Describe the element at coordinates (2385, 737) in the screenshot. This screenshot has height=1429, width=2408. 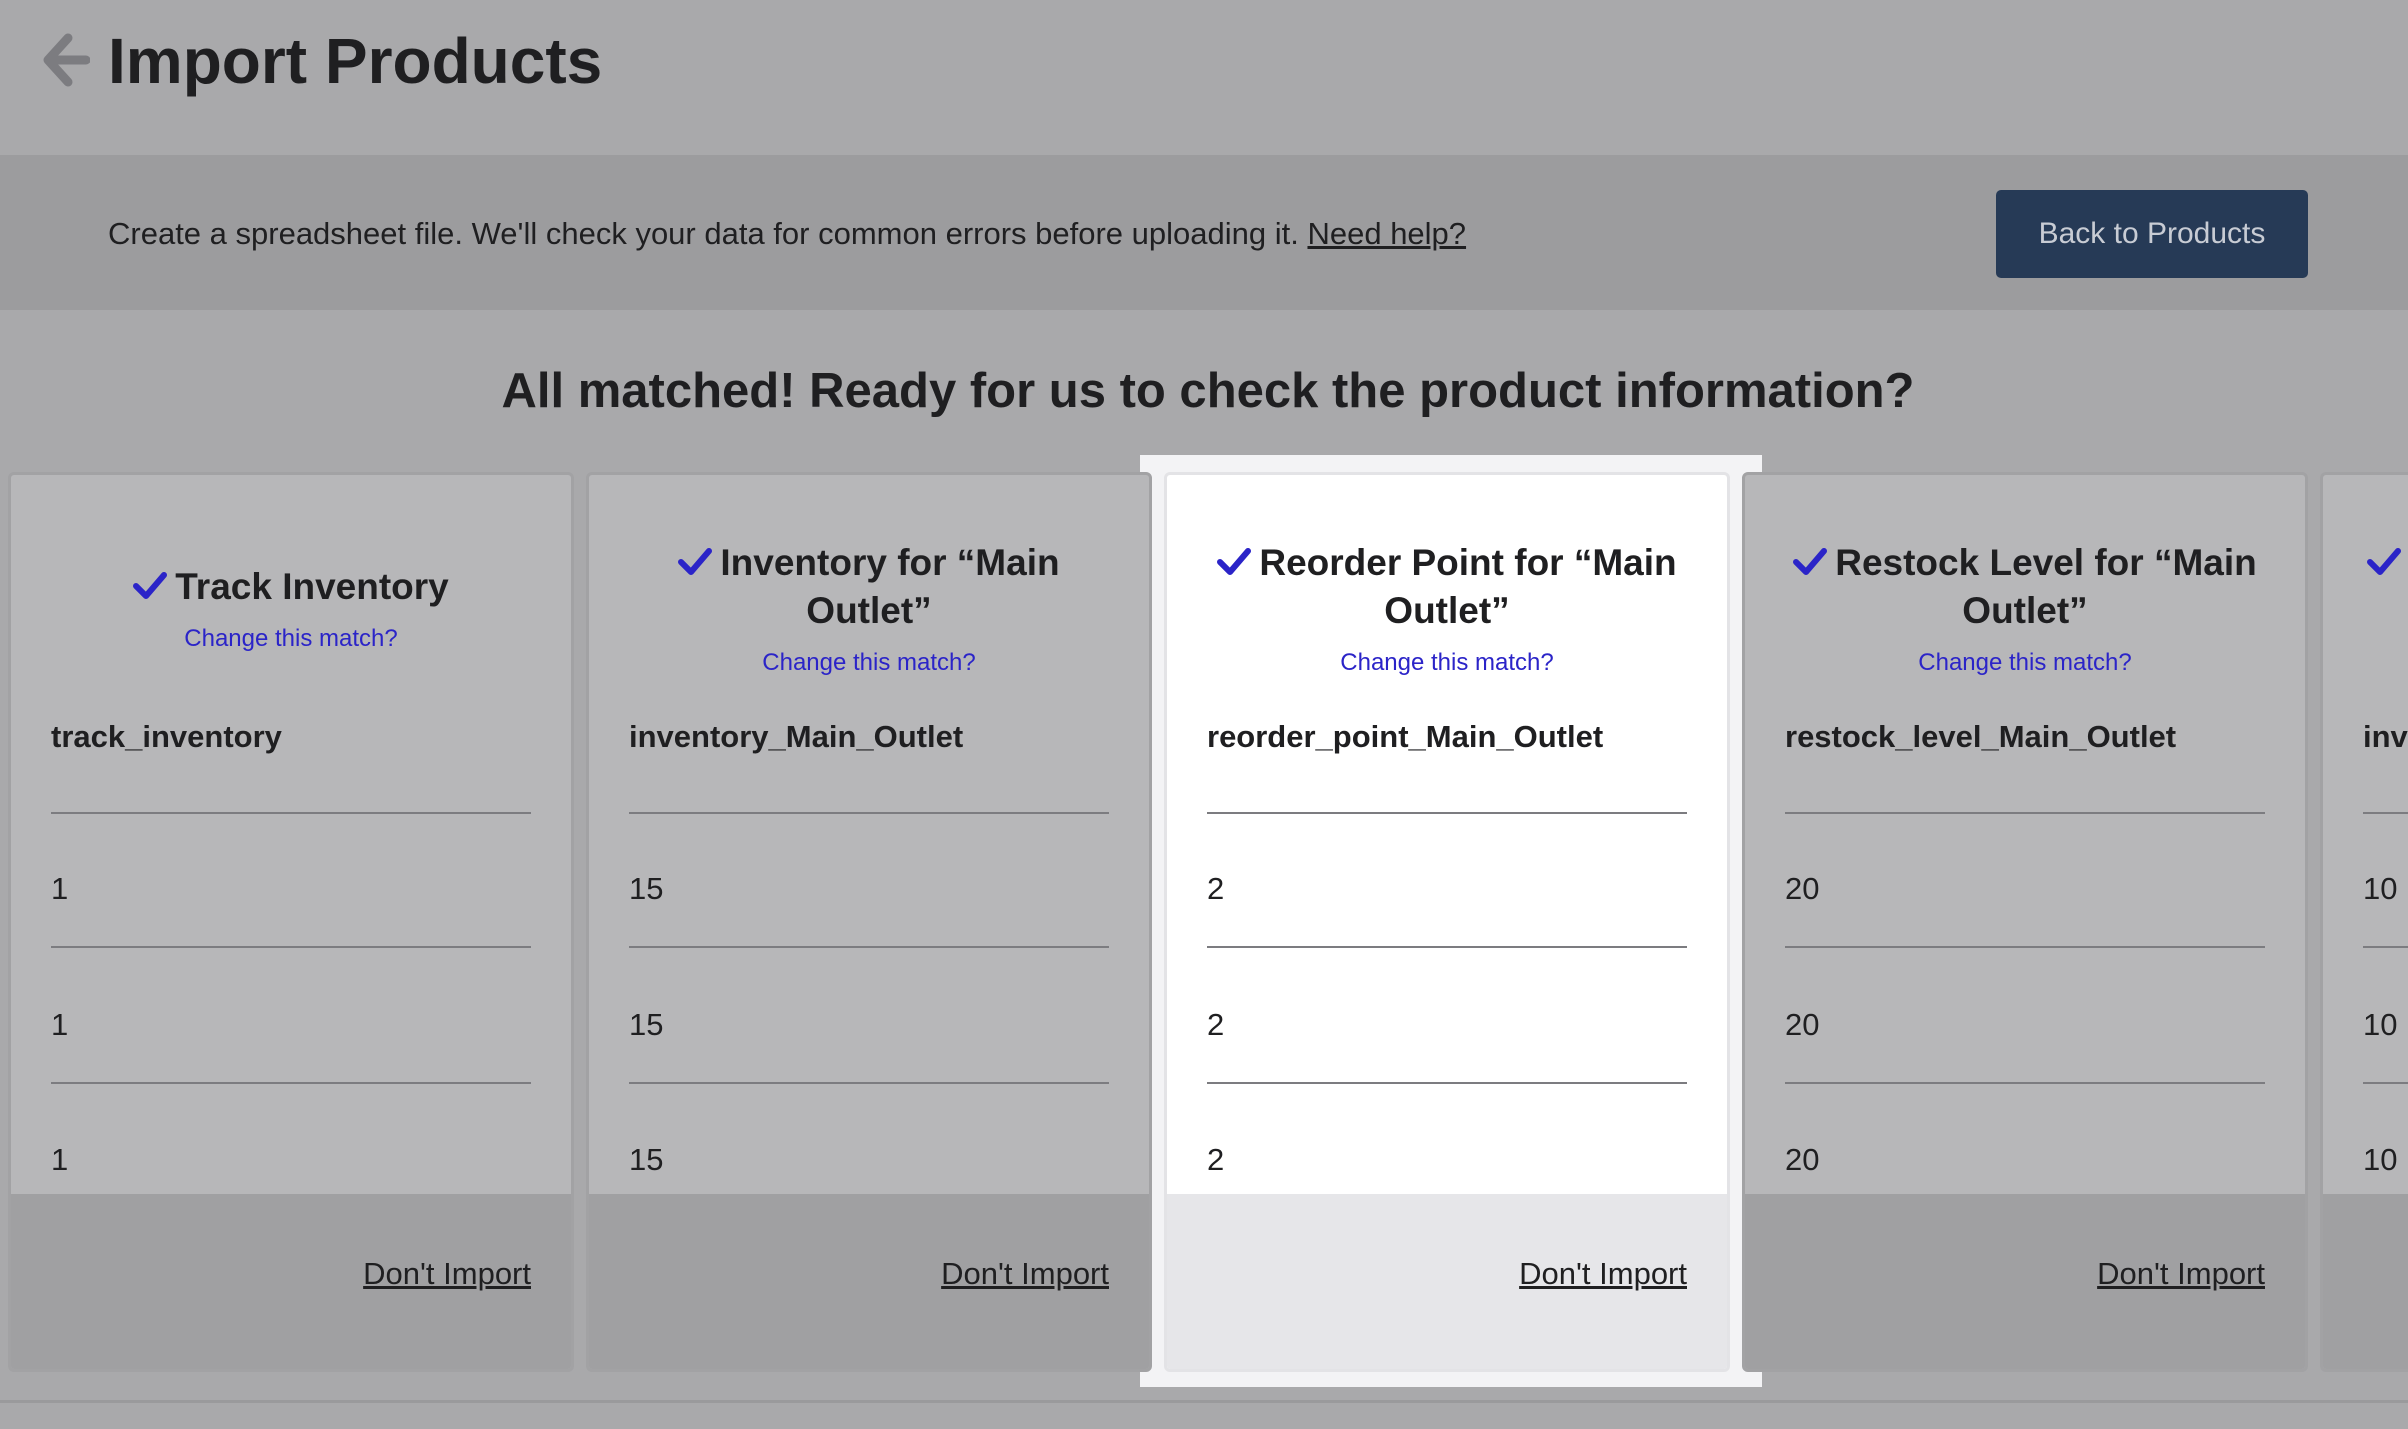
I see `source-column-name: inve` at that location.